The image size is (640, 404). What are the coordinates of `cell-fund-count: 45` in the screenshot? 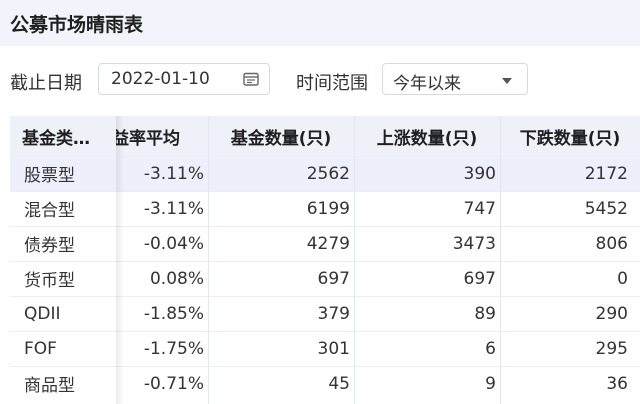 It's located at (339, 383).